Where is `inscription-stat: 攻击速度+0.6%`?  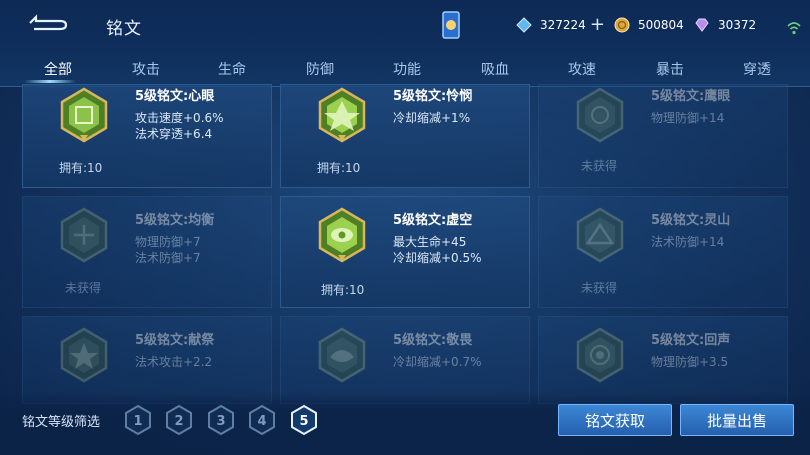 inscription-stat: 攻击速度+0.6% is located at coordinates (179, 118).